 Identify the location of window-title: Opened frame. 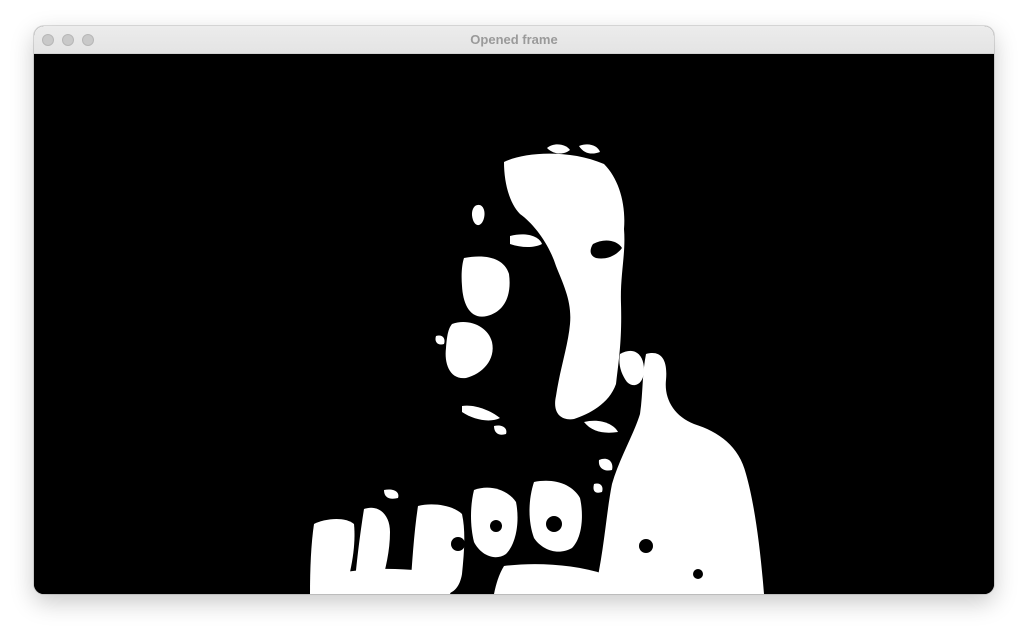
(514, 39).